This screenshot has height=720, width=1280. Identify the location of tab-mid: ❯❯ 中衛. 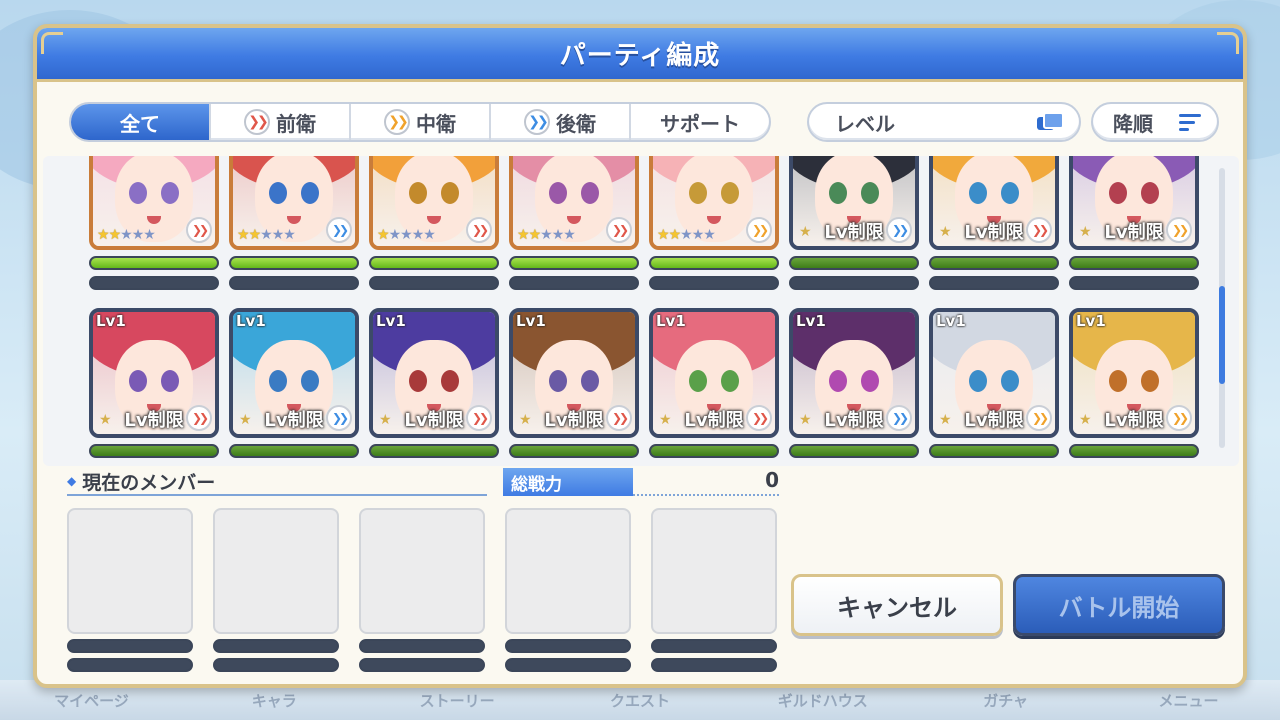
(421, 122).